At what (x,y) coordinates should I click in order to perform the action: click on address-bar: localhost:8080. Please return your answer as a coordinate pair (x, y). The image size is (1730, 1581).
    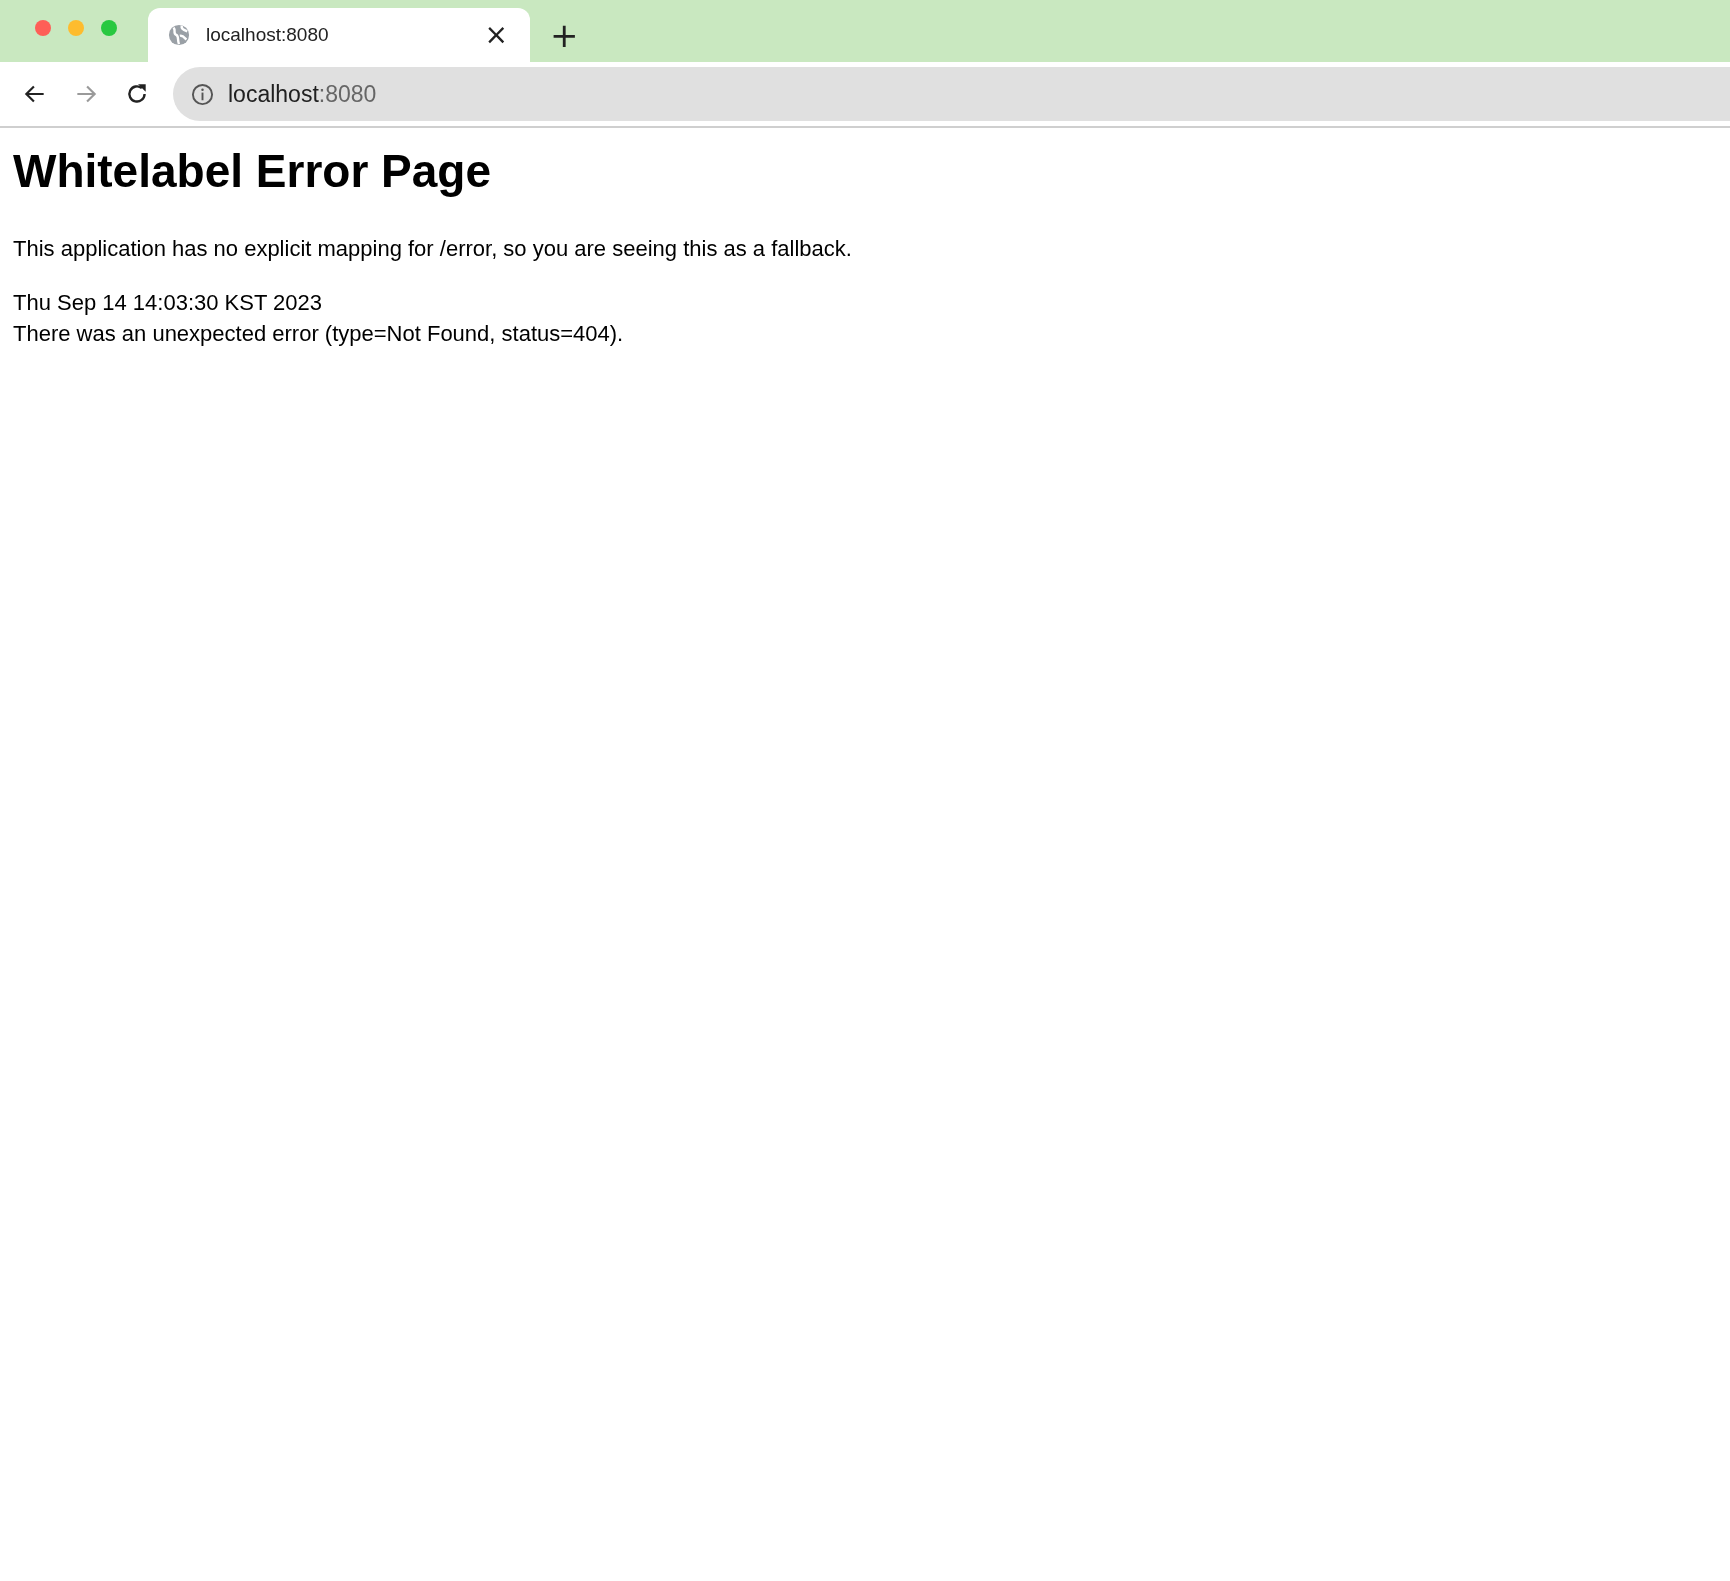
    Looking at the image, I should click on (951, 94).